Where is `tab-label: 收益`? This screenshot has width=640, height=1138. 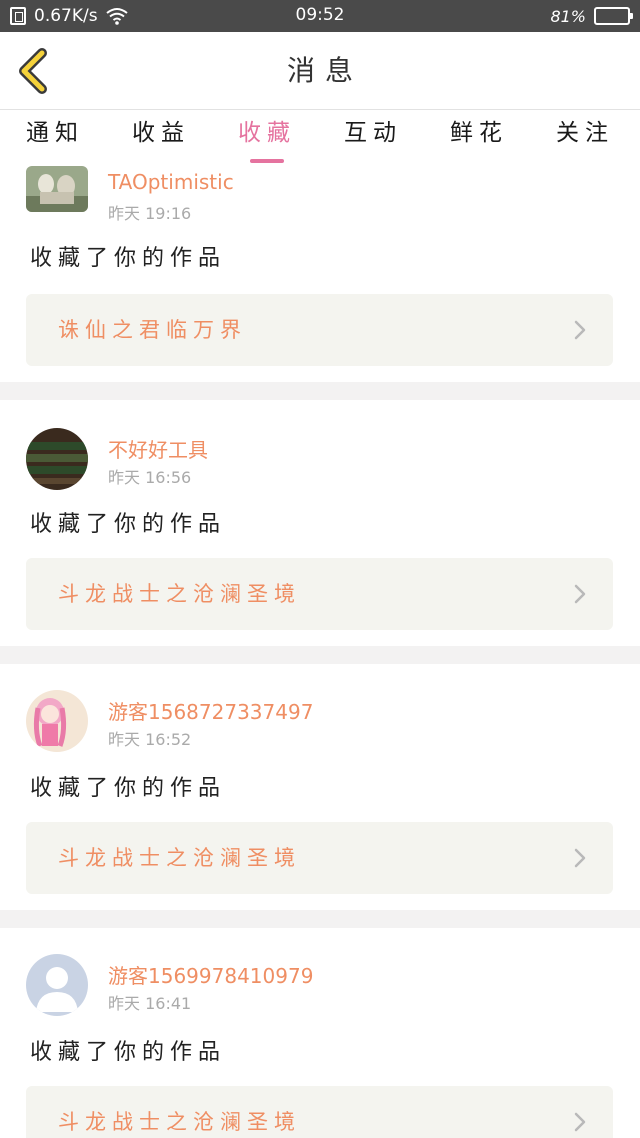 tab-label: 收益 is located at coordinates (161, 133).